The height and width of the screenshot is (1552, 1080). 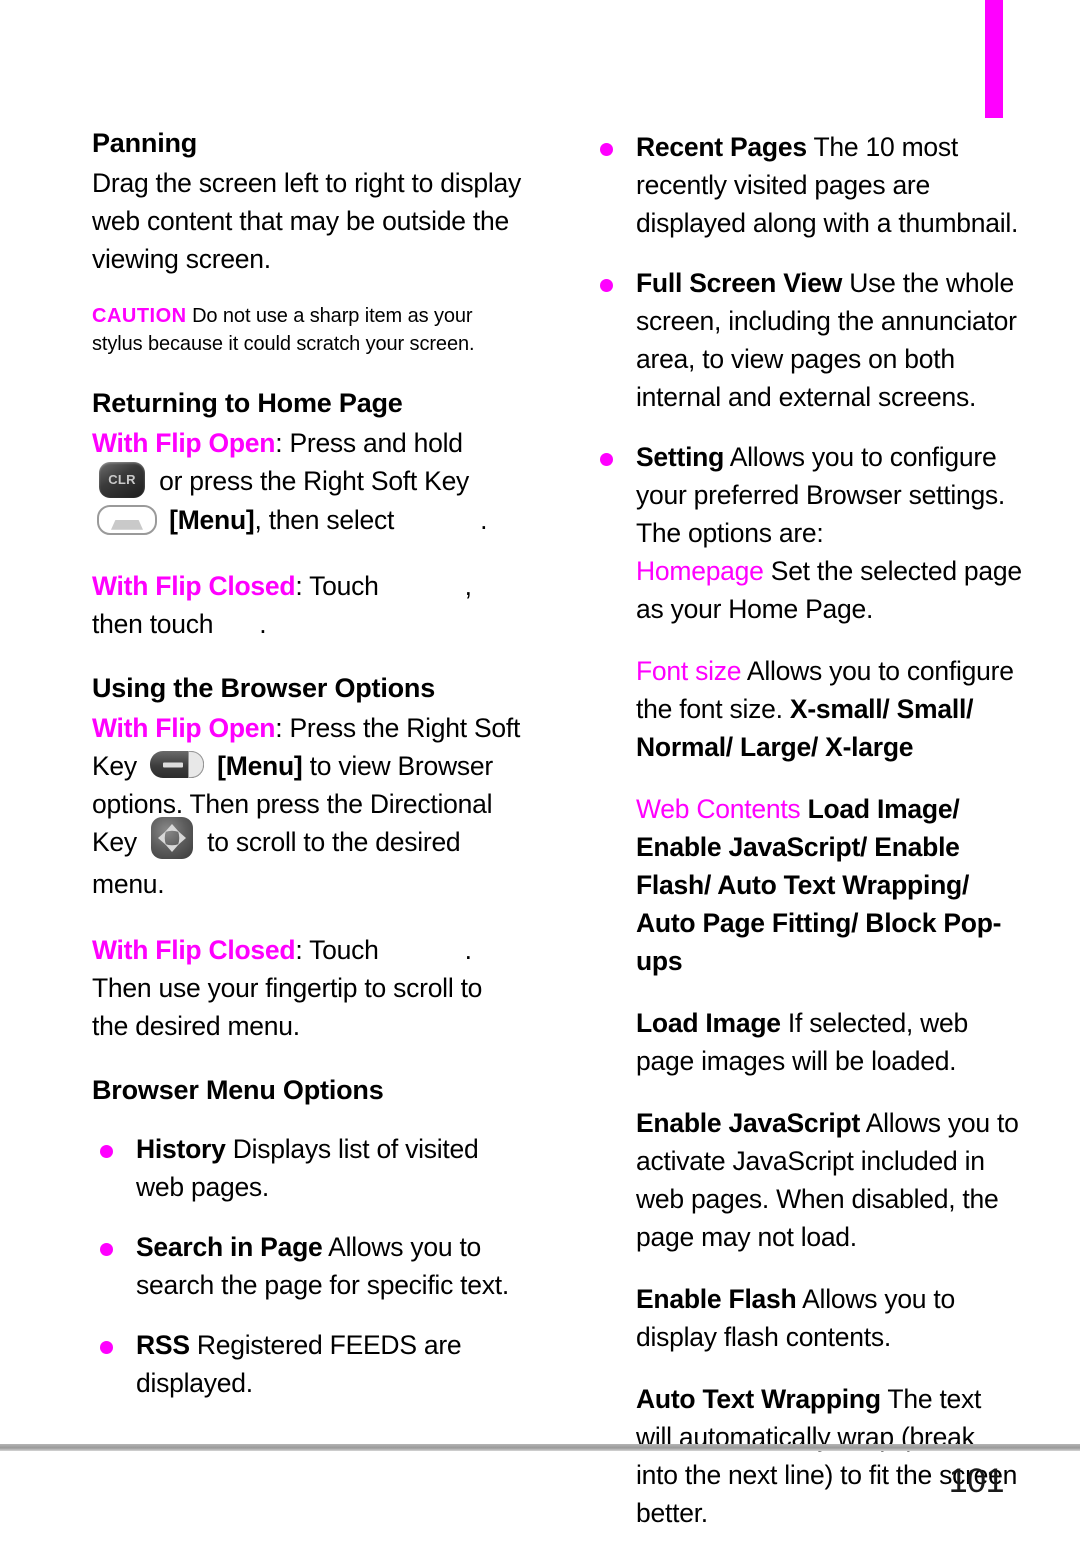 I want to click on caution-label: CAUTION, so click(x=139, y=315).